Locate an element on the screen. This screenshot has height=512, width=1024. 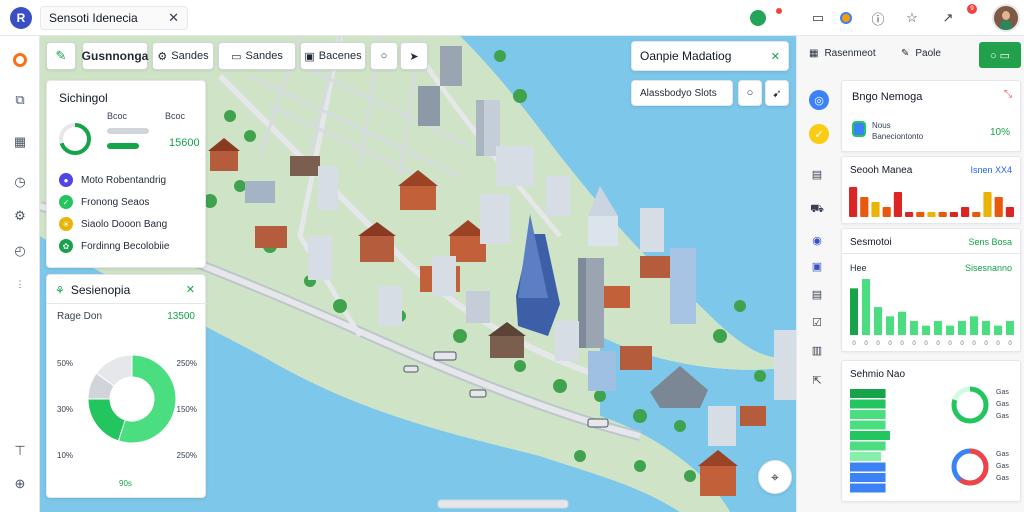
search-action-button: ○ ▭ is located at coordinates (1000, 55).